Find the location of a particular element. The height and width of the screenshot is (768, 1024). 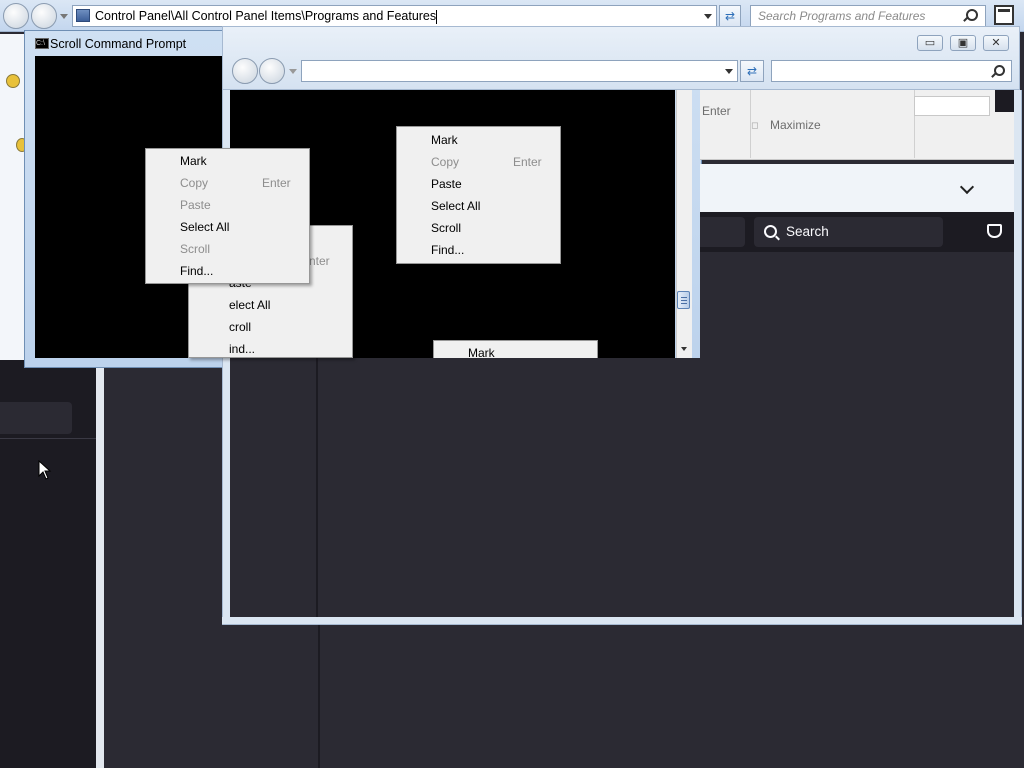

maximize-glyph-icon: ◻ is located at coordinates (755, 125).